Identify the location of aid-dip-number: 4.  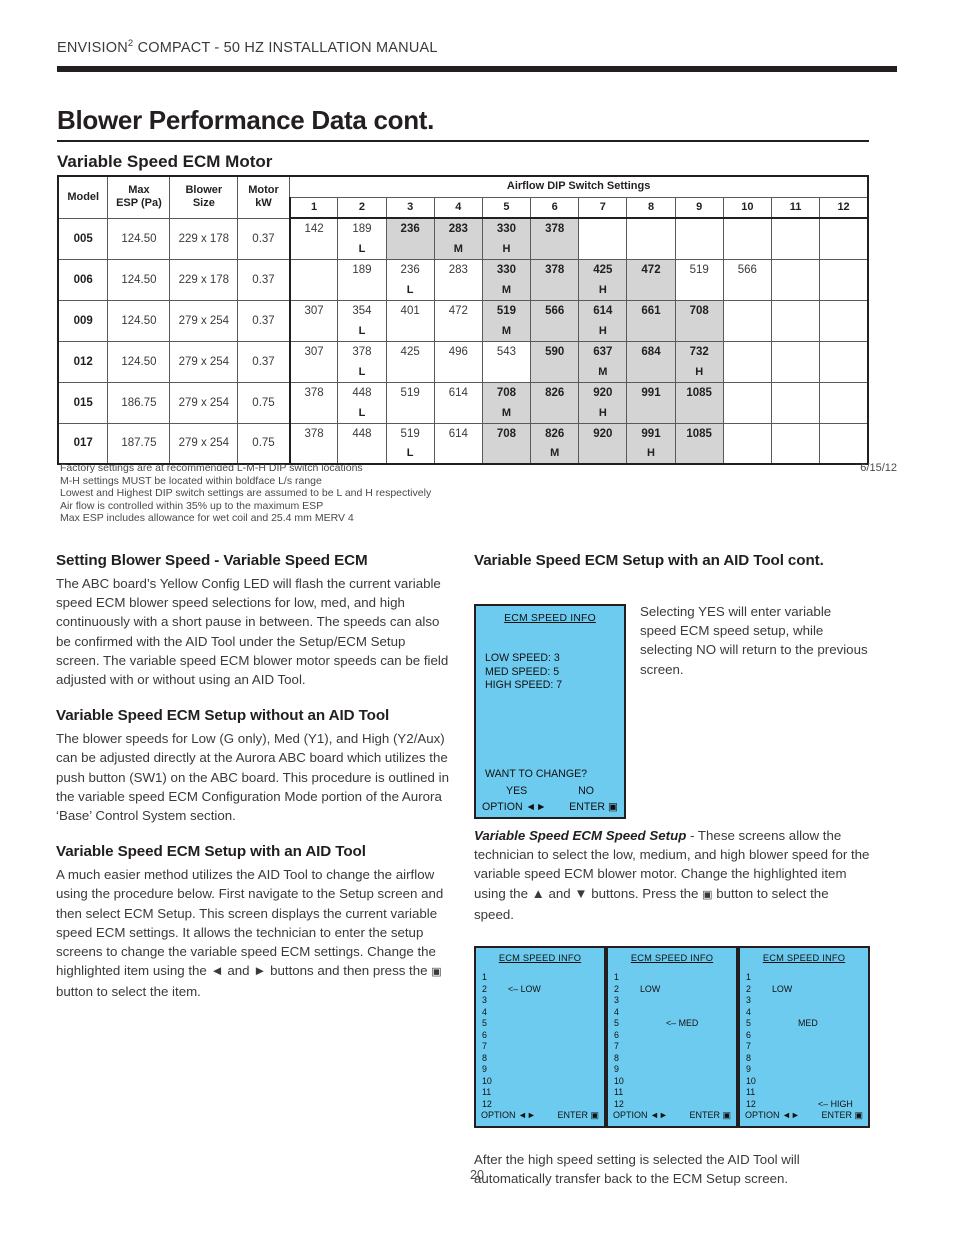
(616, 1011).